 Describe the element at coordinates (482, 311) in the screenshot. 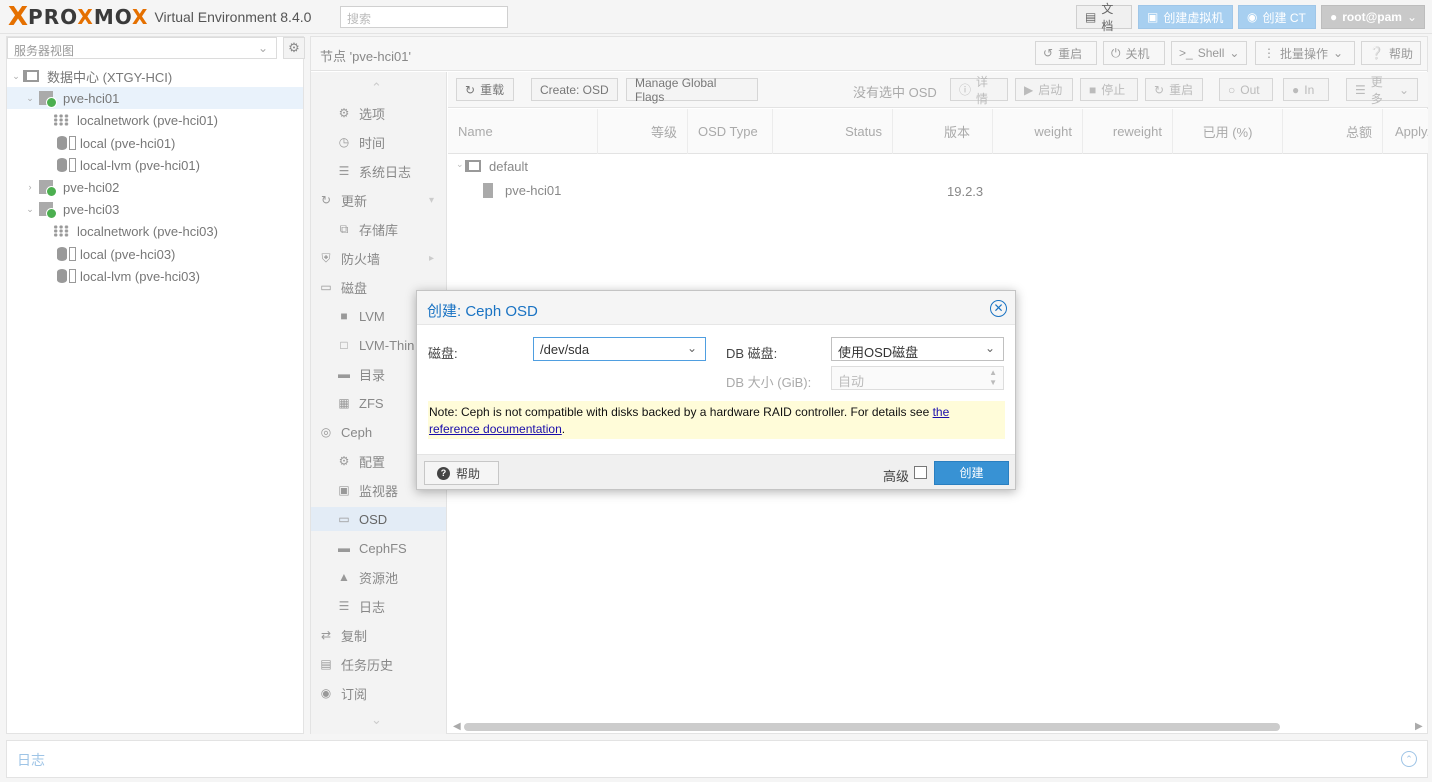

I see `dialog-title: 创建: Ceph OSD` at that location.